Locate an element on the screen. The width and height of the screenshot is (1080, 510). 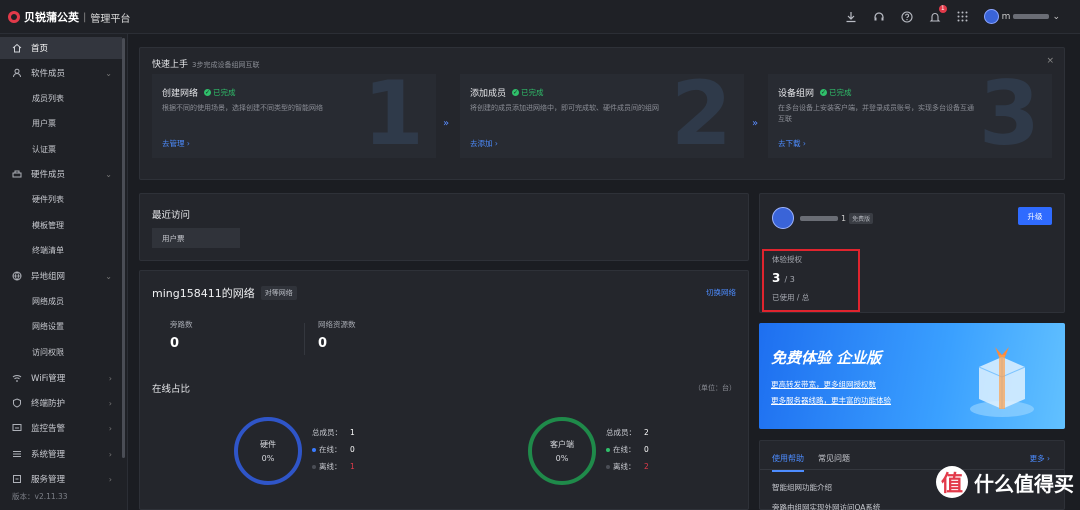
sidebar-item-network-settings: 网络设置 is located at coordinates (48, 326).